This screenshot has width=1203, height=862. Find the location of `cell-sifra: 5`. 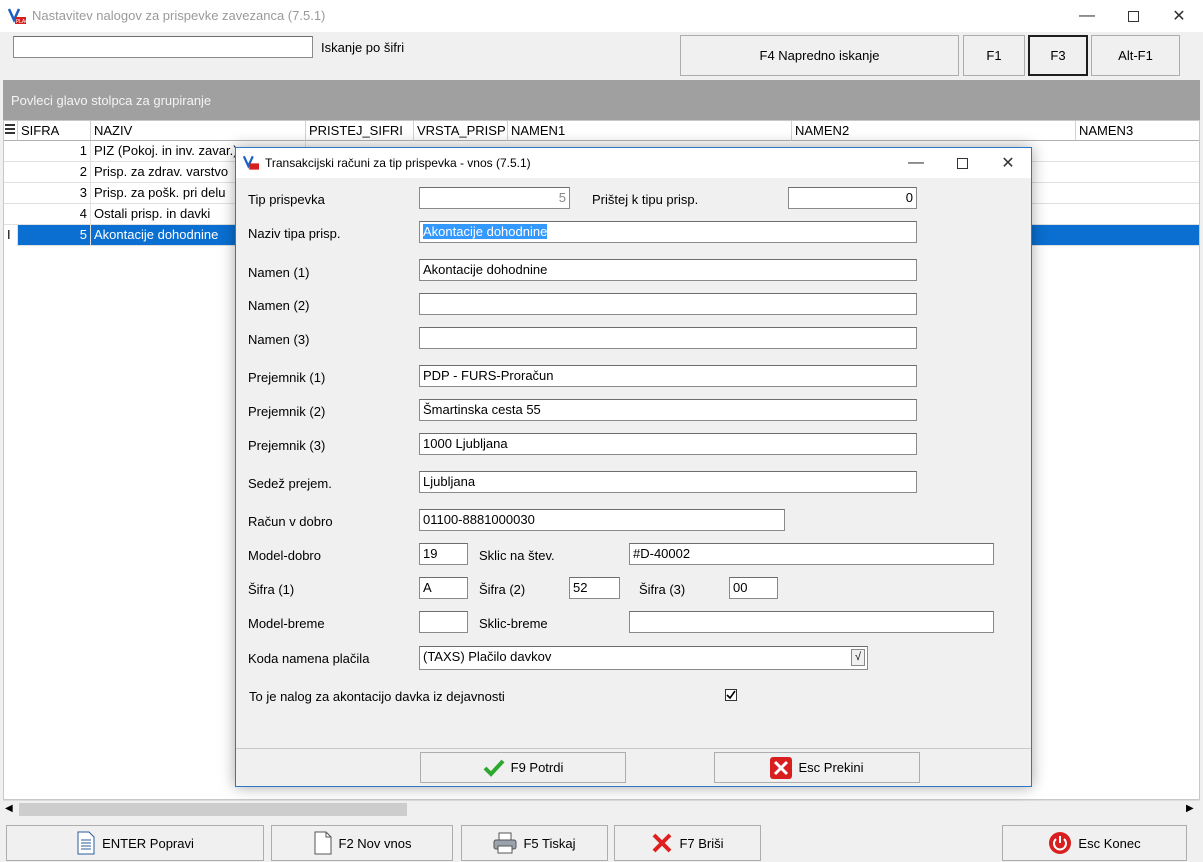

cell-sifra: 5 is located at coordinates (54, 235).